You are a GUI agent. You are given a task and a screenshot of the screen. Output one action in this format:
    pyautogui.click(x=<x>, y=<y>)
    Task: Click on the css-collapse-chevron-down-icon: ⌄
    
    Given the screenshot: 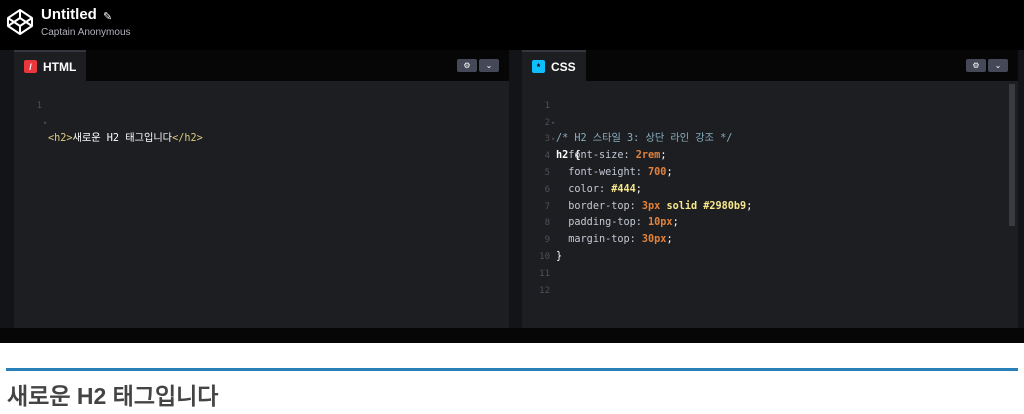 What is the action you would take?
    pyautogui.click(x=998, y=65)
    